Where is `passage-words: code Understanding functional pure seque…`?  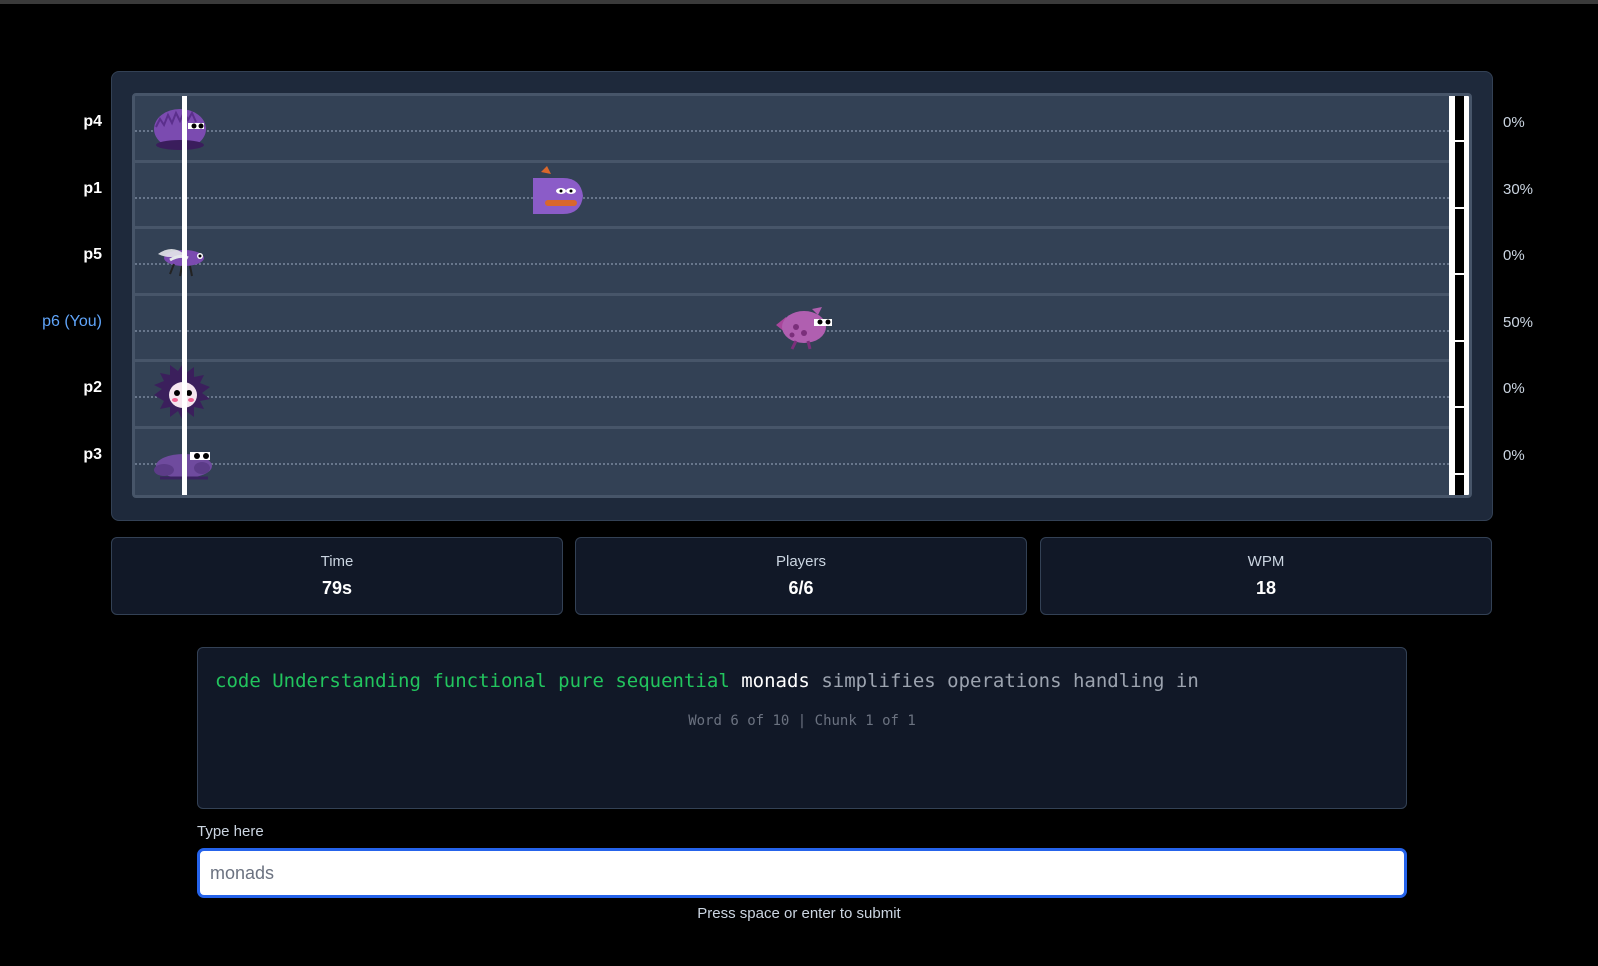
passage-words: code Understanding functional pure seque… is located at coordinates (707, 681).